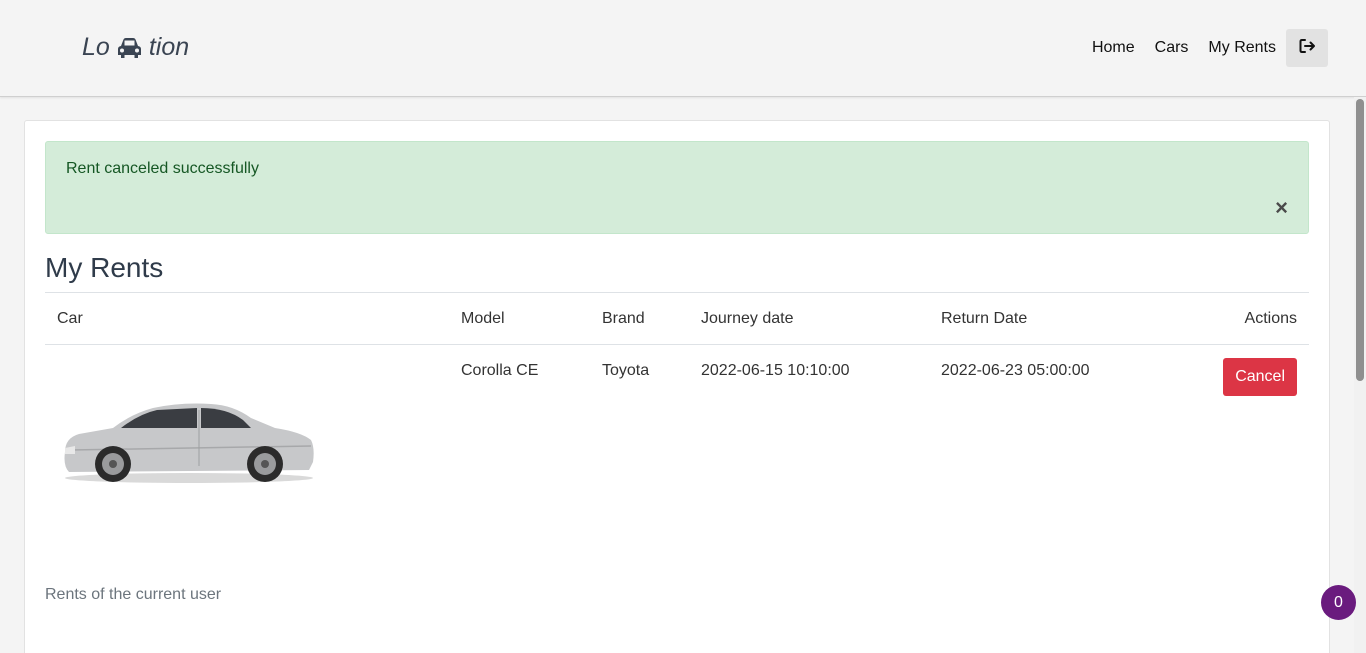 Image resolution: width=1366 pixels, height=653 pixels. What do you see at coordinates (1172, 48) in the screenshot?
I see `nav-cars: Cars` at bounding box center [1172, 48].